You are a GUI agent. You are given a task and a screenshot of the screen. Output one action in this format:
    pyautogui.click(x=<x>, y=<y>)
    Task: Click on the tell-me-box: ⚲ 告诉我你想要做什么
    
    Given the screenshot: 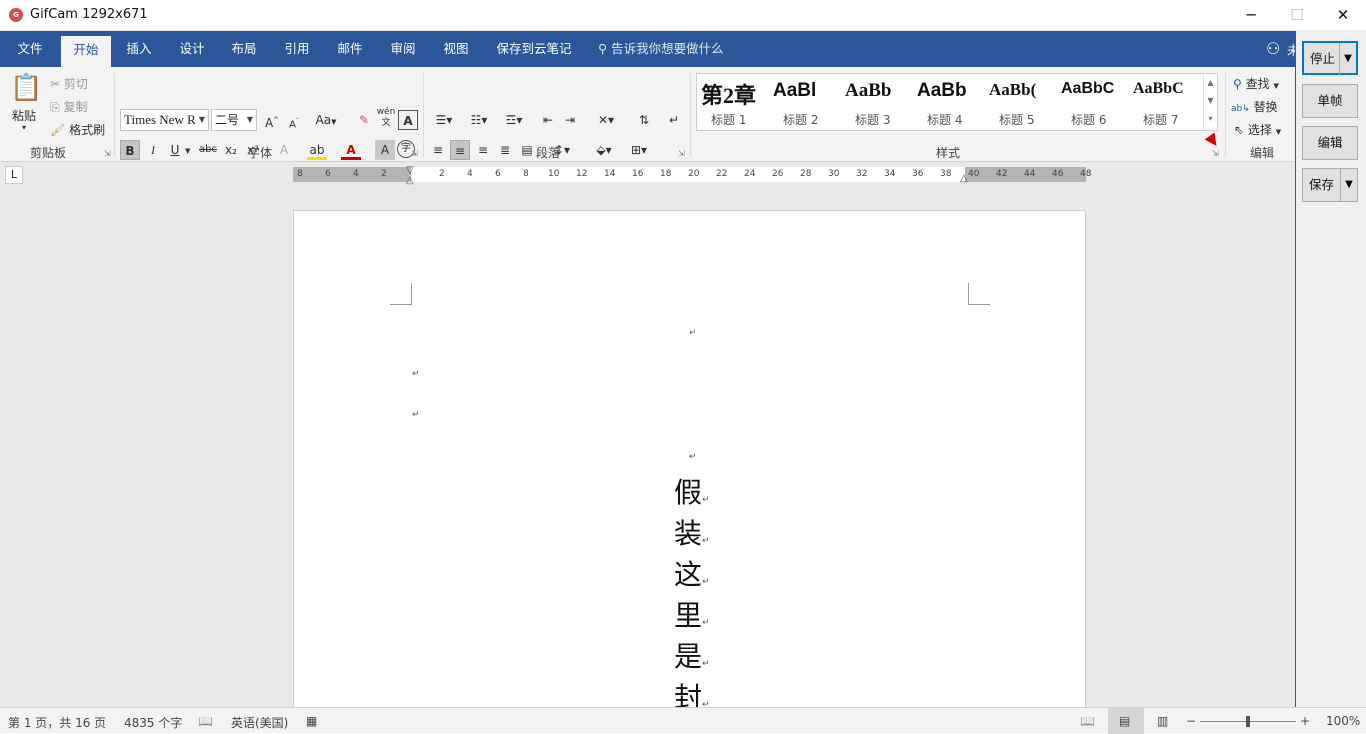 What is the action you would take?
    pyautogui.click(x=661, y=49)
    